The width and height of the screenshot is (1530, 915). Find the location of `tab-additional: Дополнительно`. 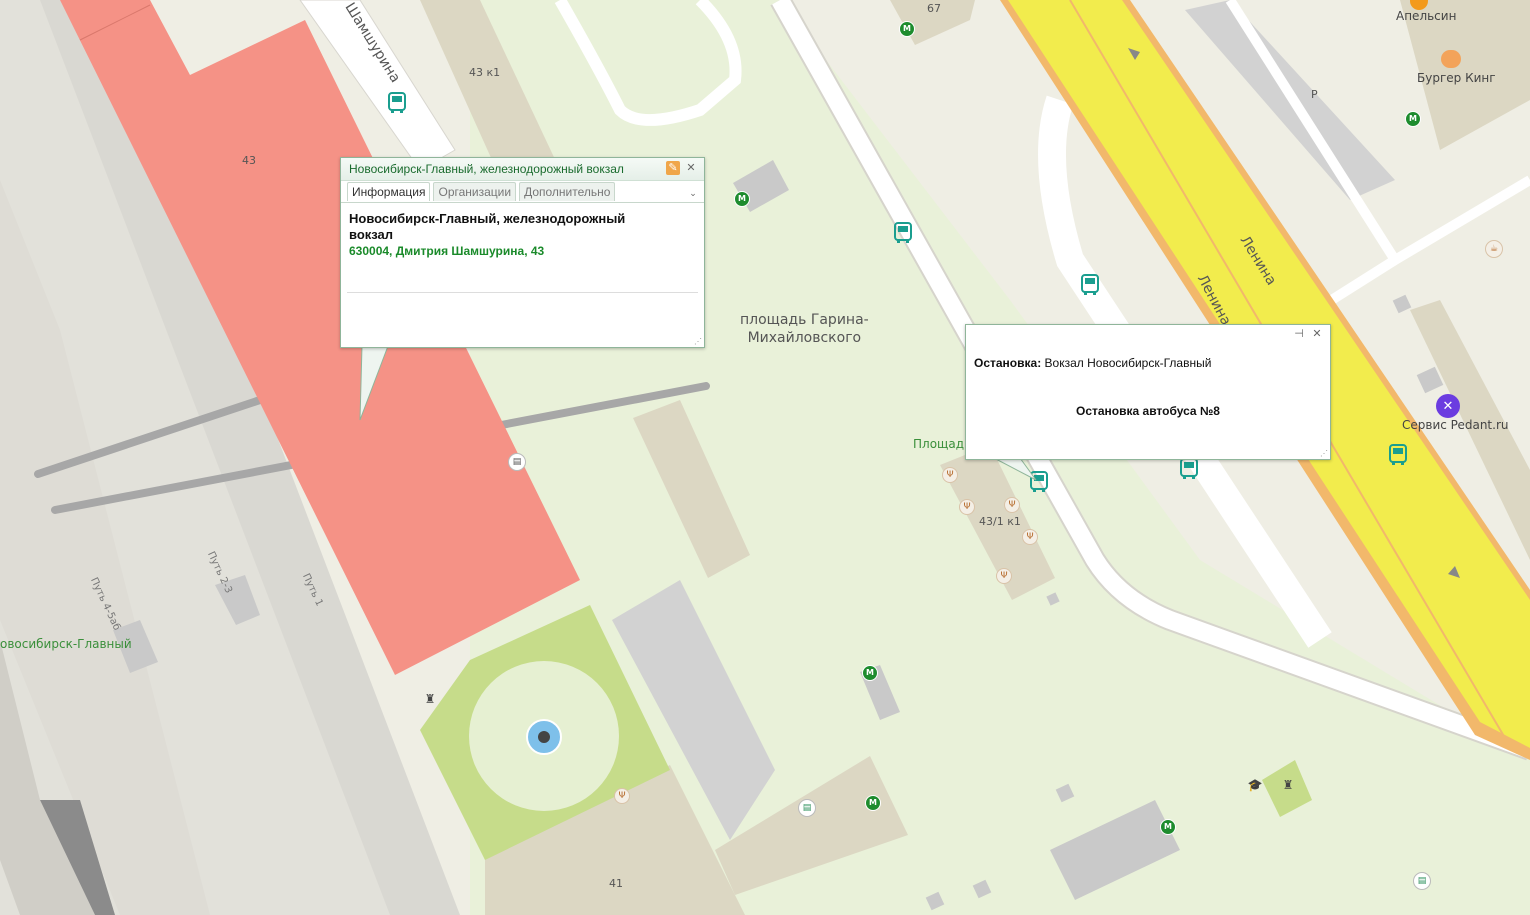

tab-additional: Дополнительно is located at coordinates (567, 191).